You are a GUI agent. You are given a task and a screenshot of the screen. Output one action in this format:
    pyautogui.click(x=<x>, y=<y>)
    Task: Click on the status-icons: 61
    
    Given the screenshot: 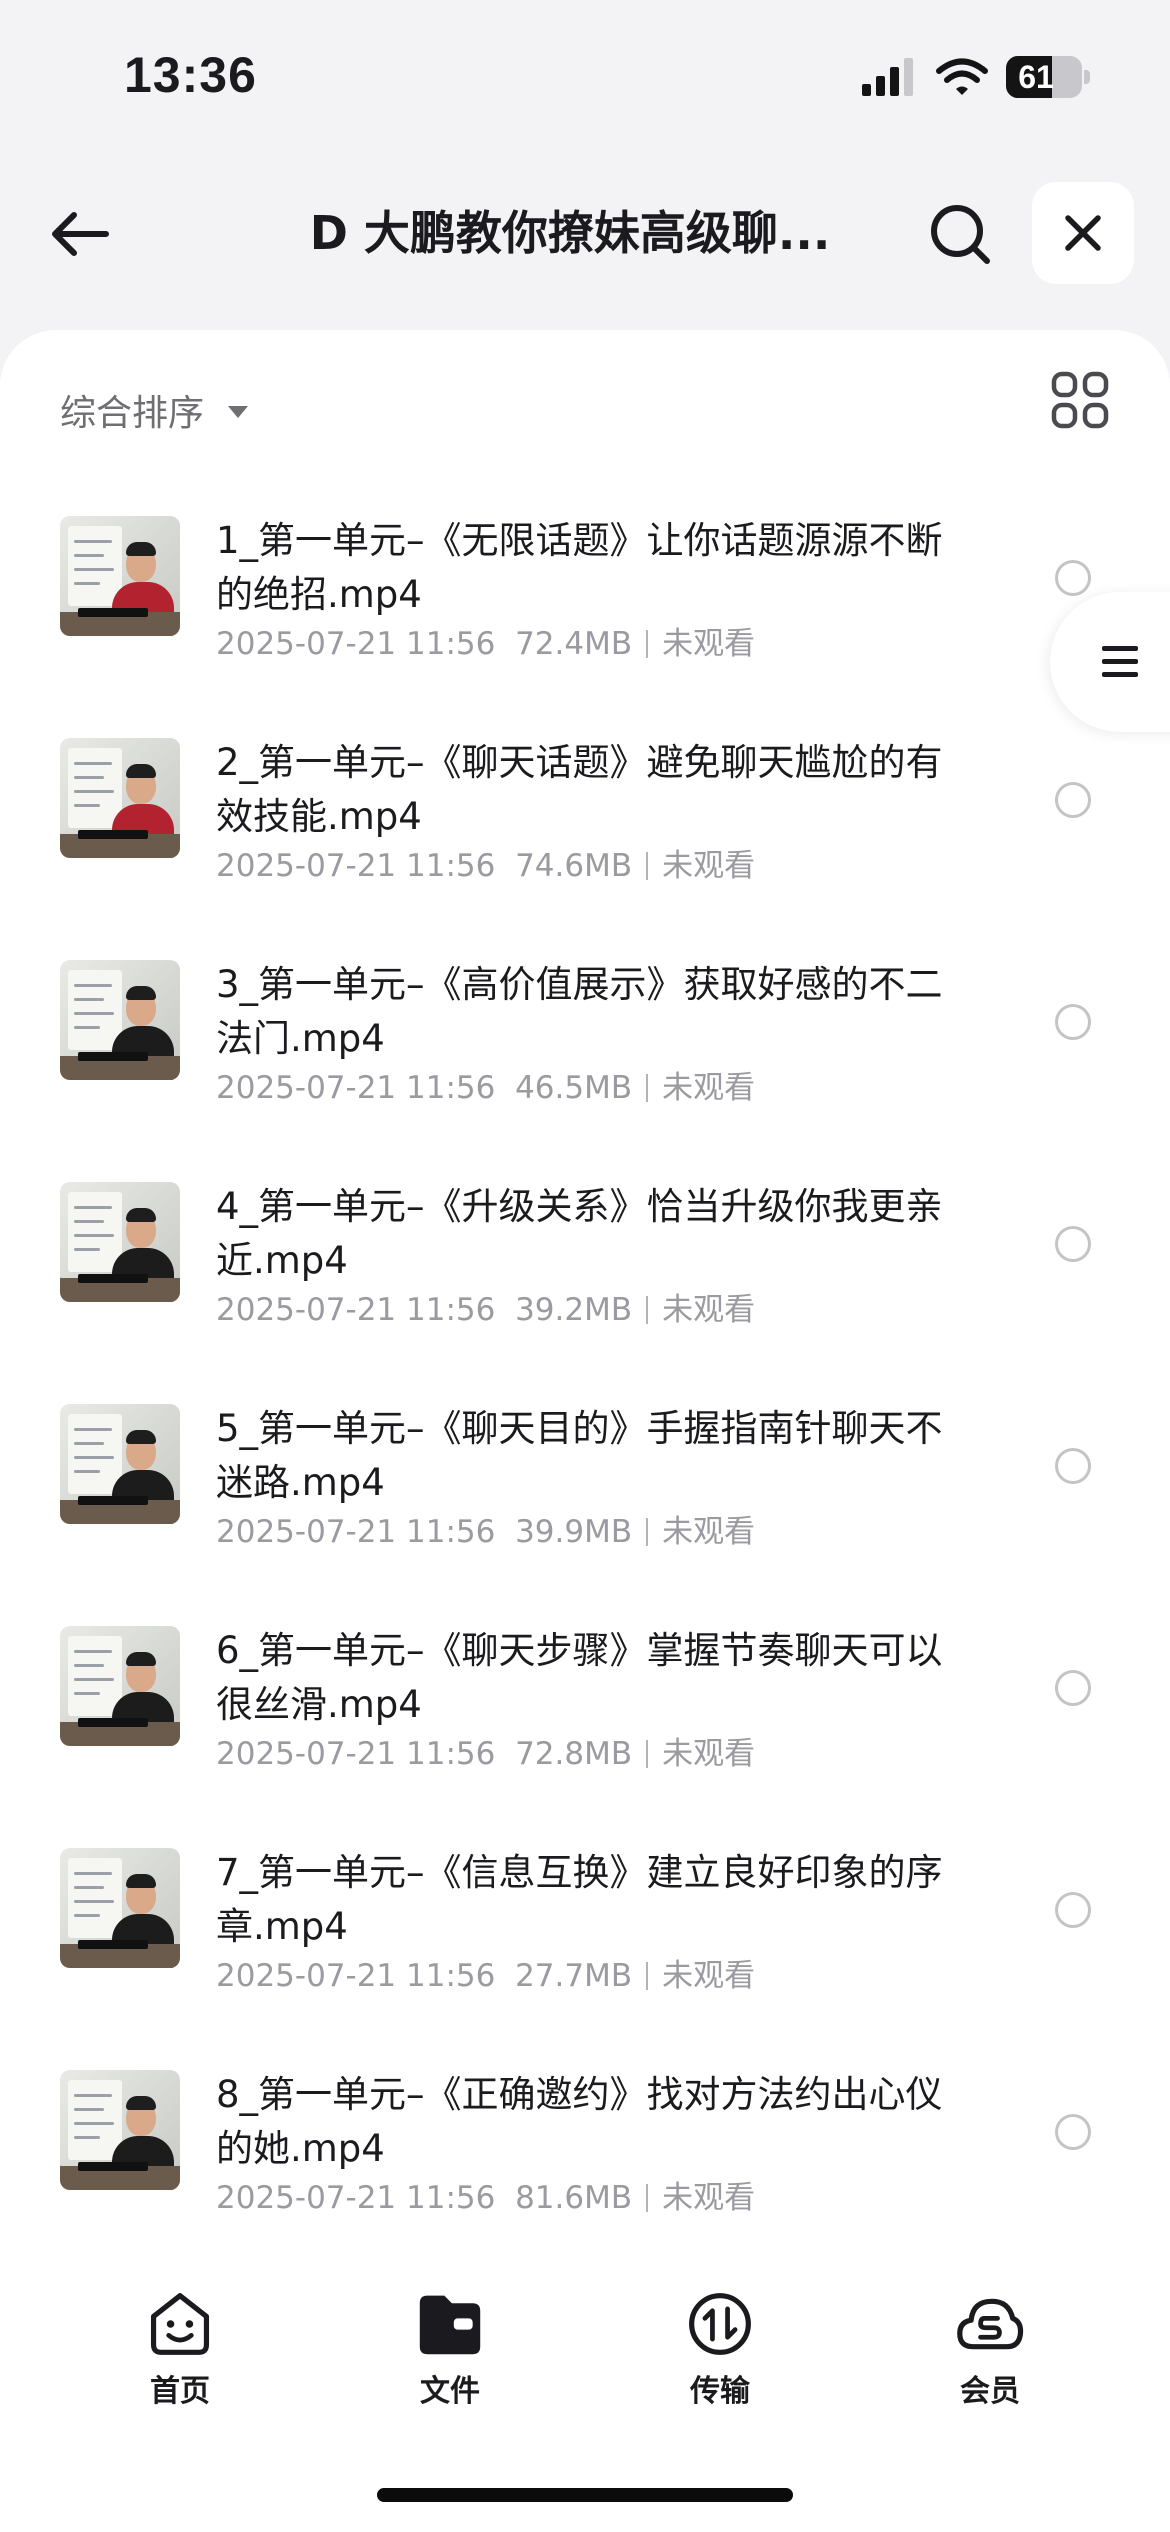 What is the action you would take?
    pyautogui.click(x=976, y=77)
    